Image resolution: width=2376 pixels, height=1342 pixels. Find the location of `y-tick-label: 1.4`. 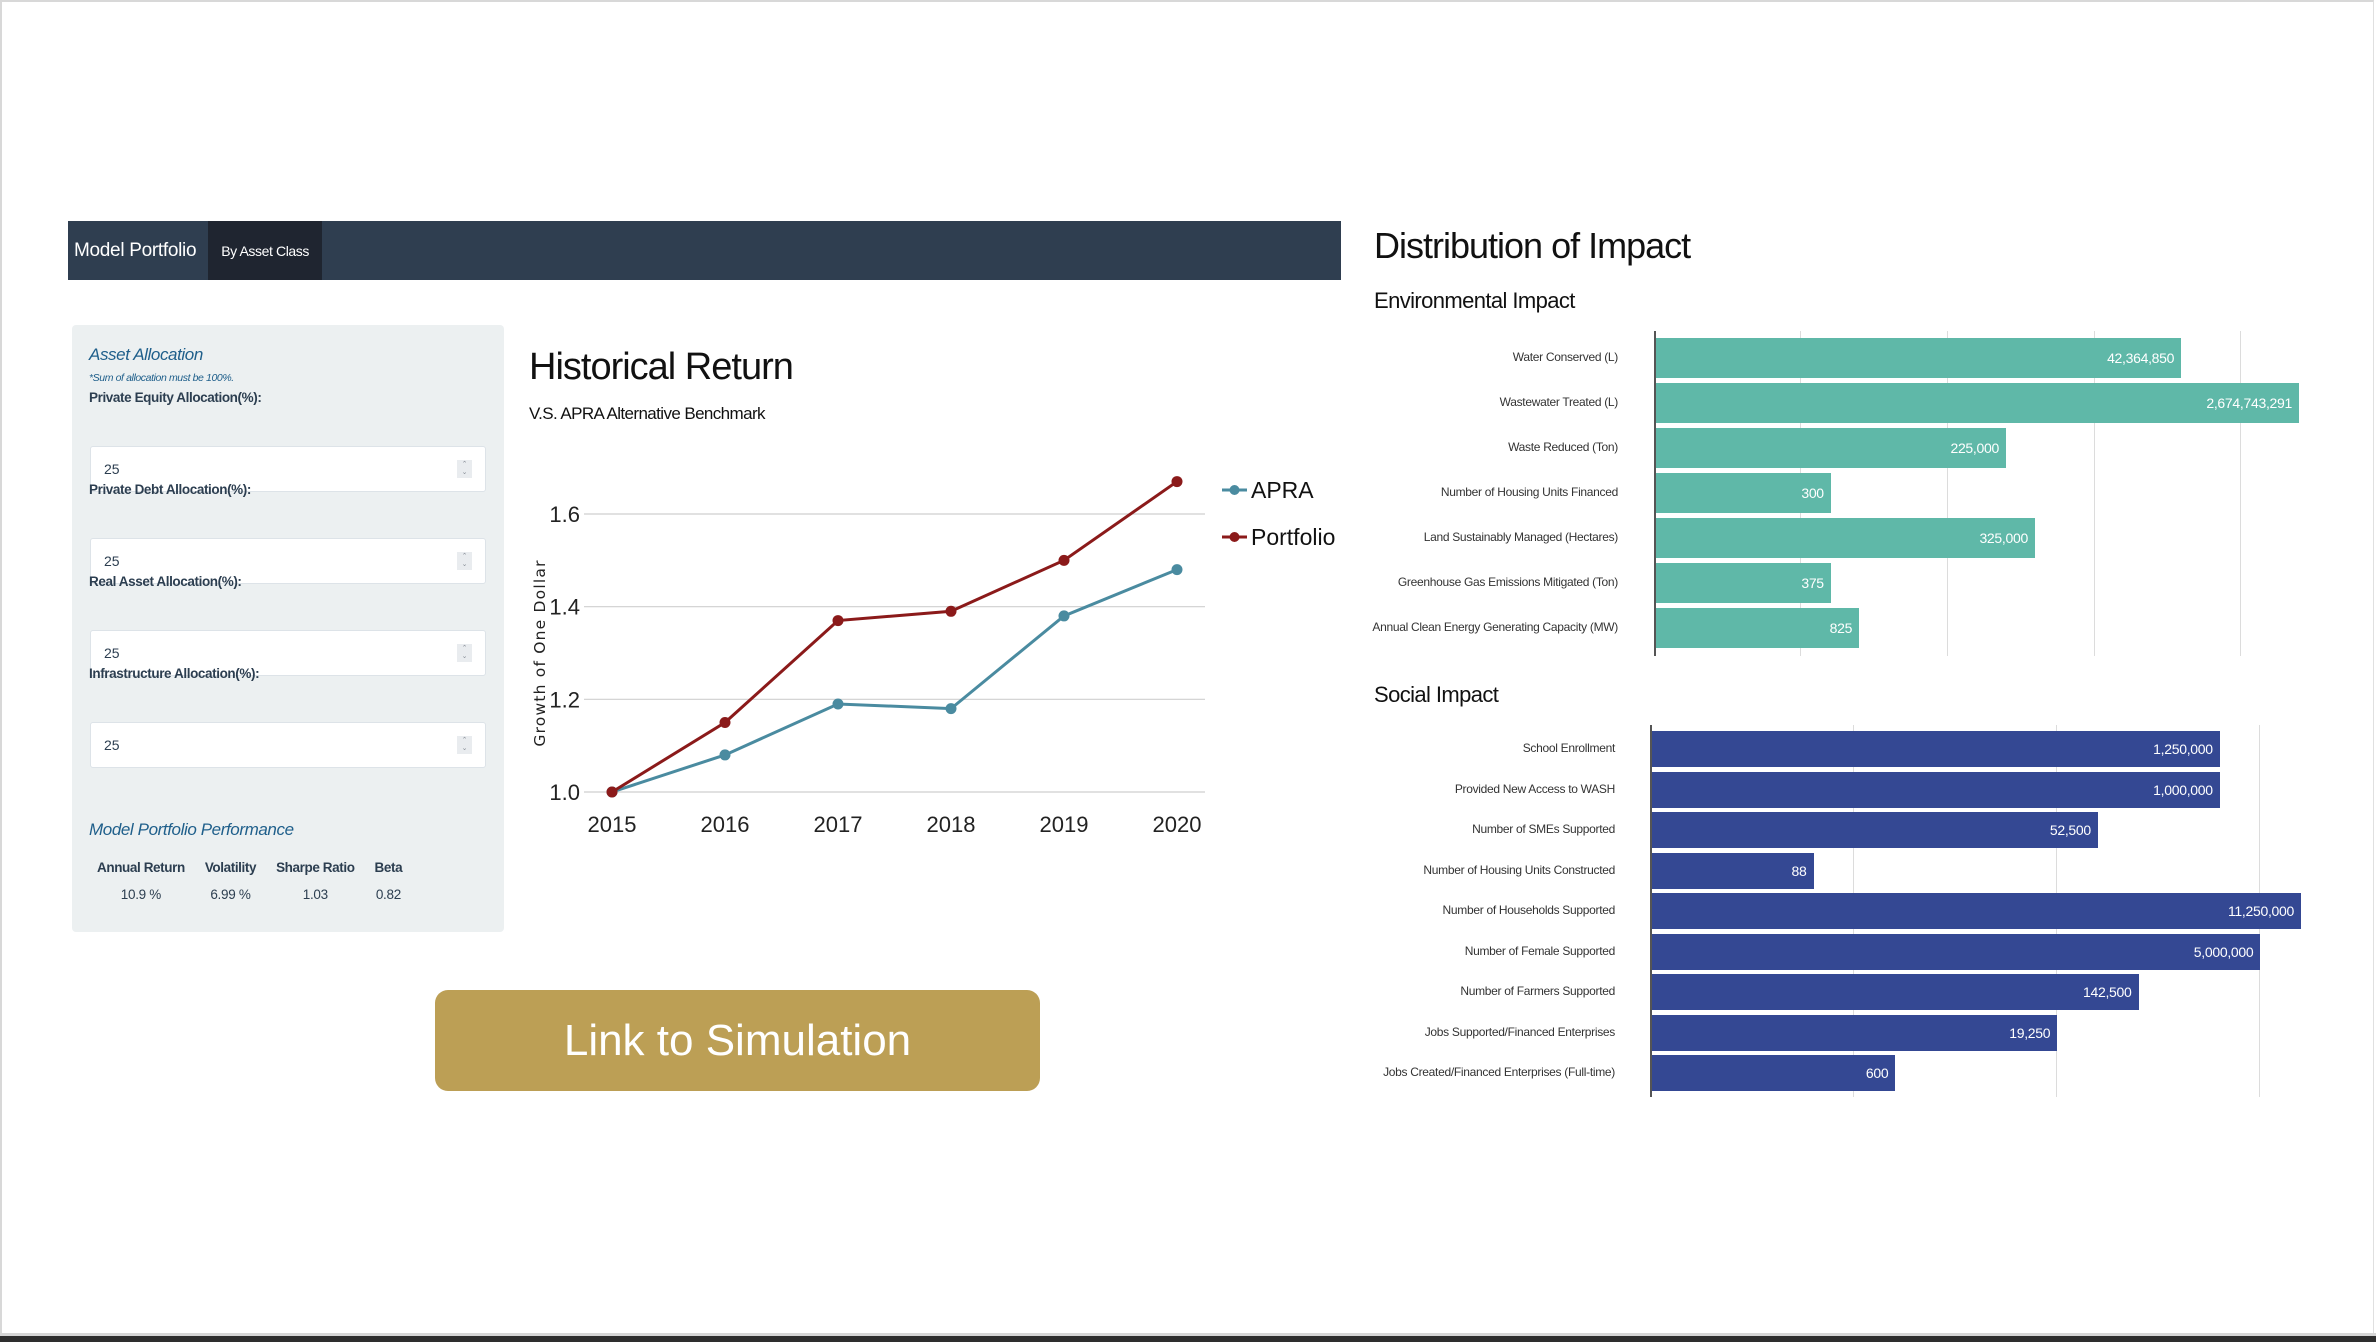

y-tick-label: 1.4 is located at coordinates (564, 607).